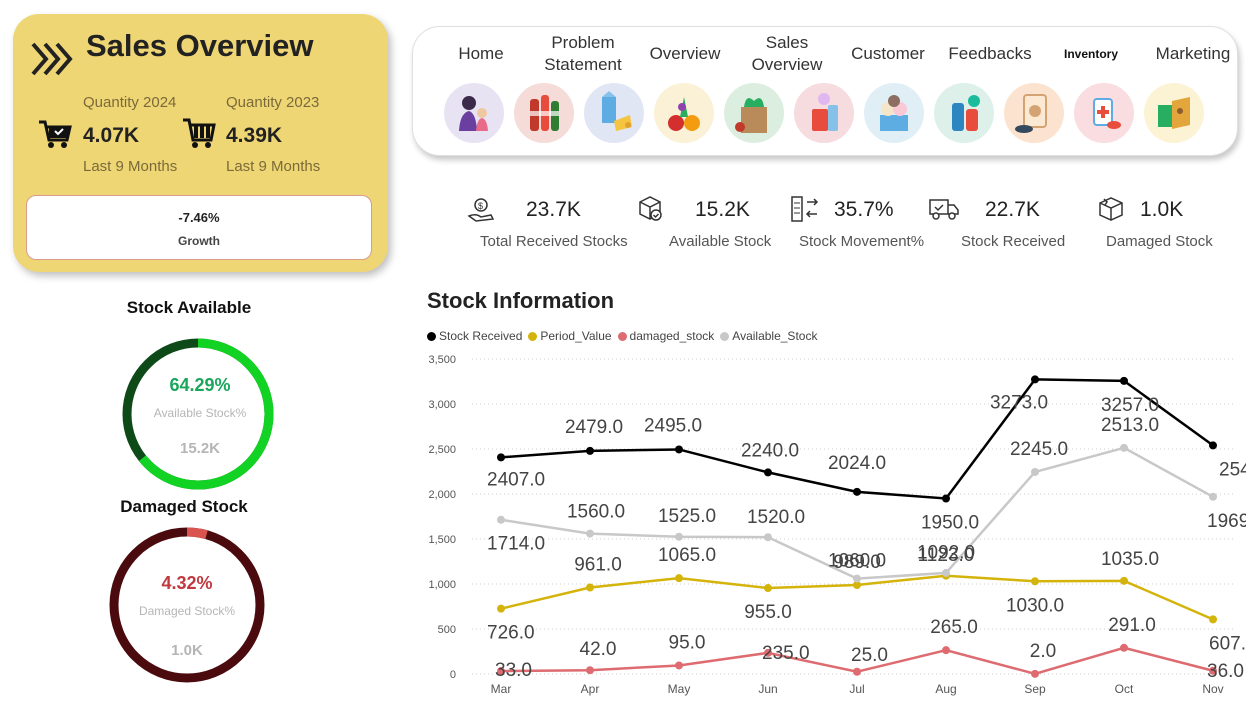 The image size is (1250, 702). What do you see at coordinates (189, 307) in the screenshot?
I see `stock-available-title: Stock Available` at bounding box center [189, 307].